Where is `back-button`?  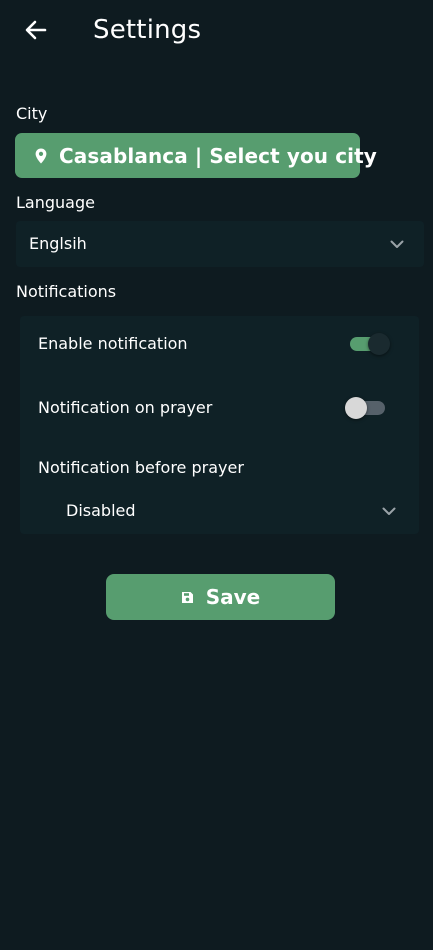 back-button is located at coordinates (36, 30).